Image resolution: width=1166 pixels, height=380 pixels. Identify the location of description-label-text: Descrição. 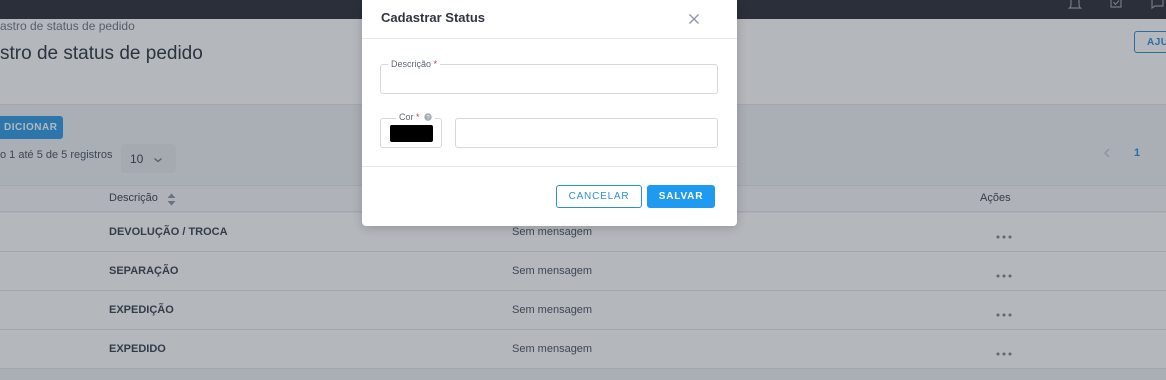
(411, 64).